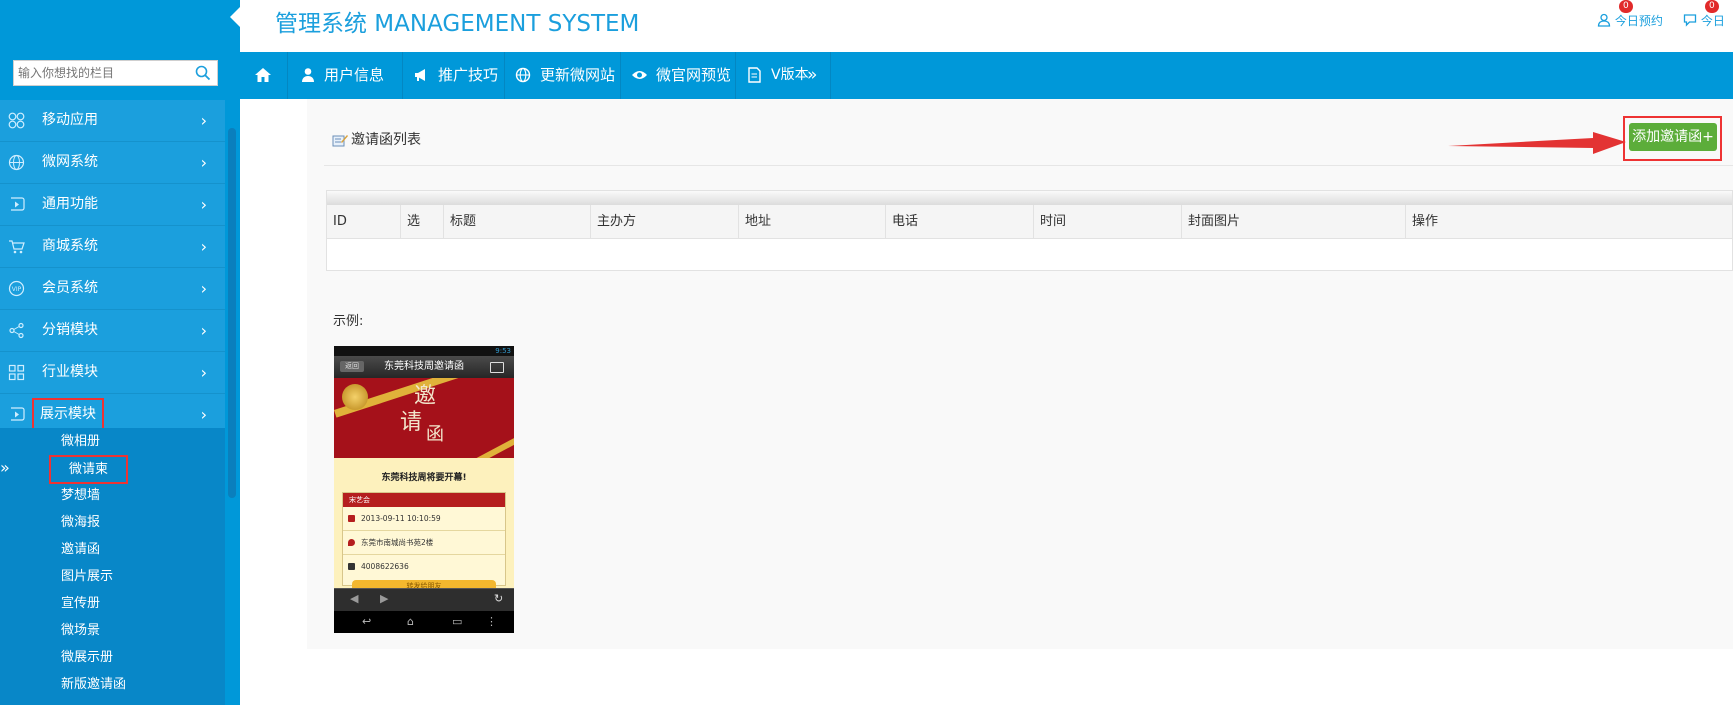  I want to click on sidebar-item-distribution: 分销模块 ›, so click(112, 331).